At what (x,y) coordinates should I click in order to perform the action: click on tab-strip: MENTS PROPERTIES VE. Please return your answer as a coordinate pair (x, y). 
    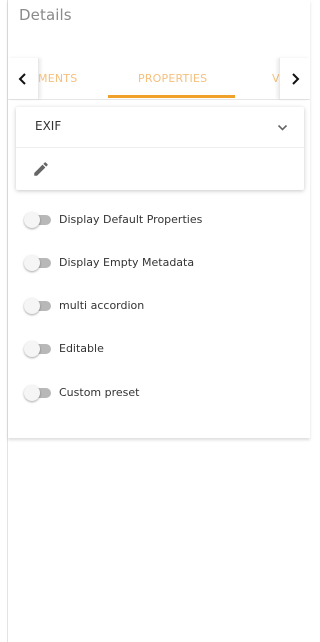
    Looking at the image, I should click on (159, 78).